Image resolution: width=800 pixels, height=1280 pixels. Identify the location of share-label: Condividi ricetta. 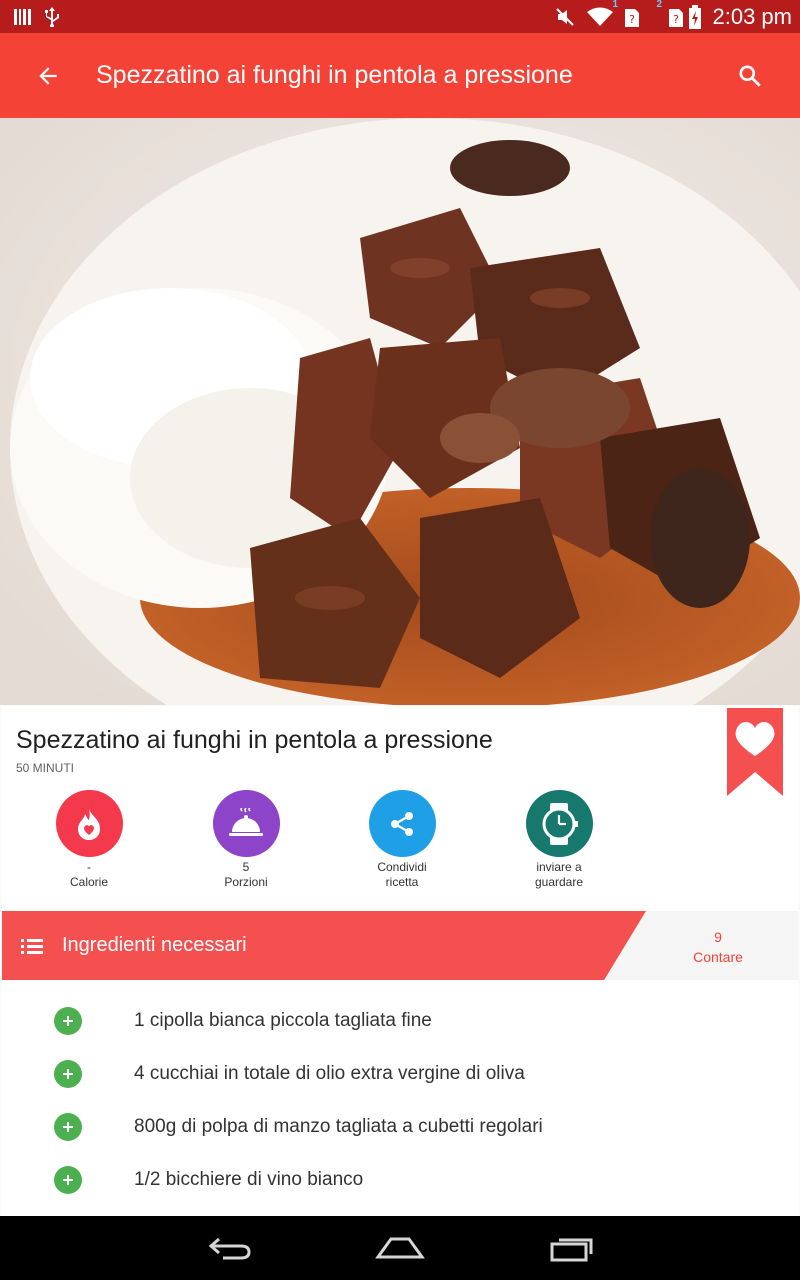
(402, 874).